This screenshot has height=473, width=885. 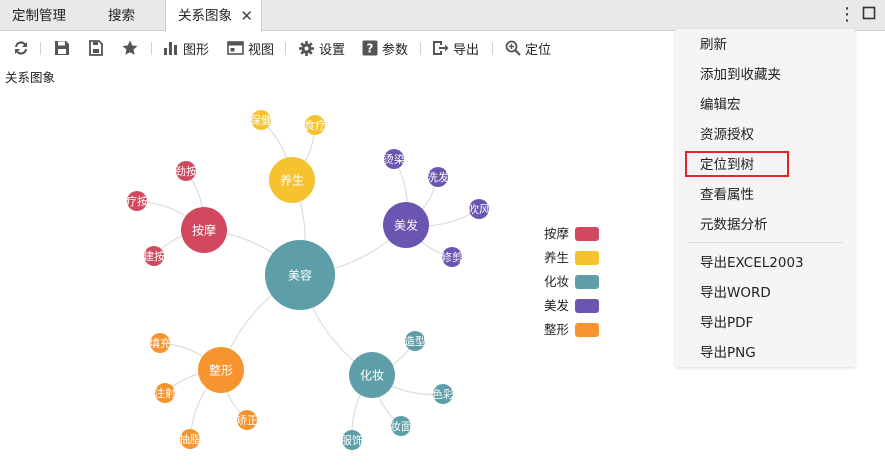 I want to click on graph-leaf-node-label: 烫染, so click(x=394, y=159).